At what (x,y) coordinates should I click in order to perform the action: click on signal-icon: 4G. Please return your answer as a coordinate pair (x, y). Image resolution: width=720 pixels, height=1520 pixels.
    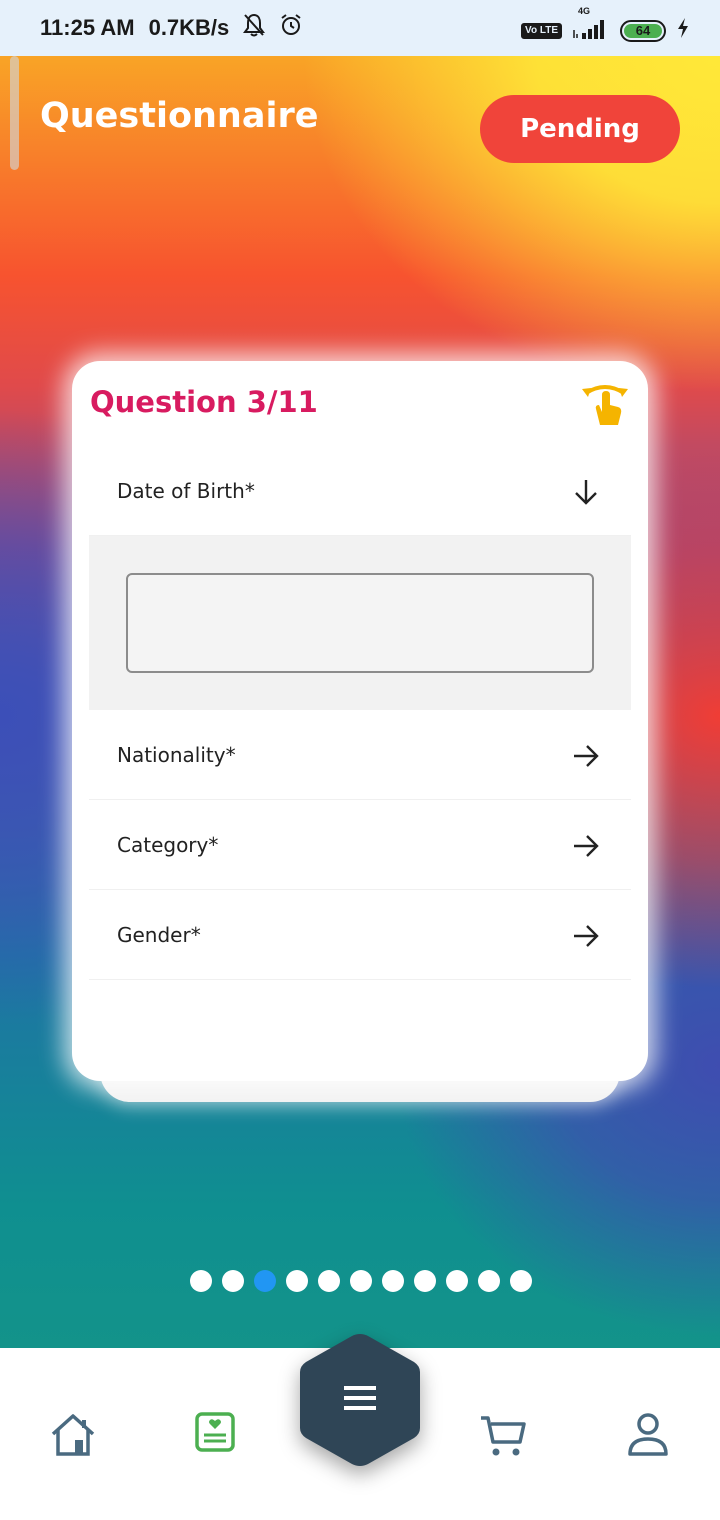
    Looking at the image, I should click on (591, 26).